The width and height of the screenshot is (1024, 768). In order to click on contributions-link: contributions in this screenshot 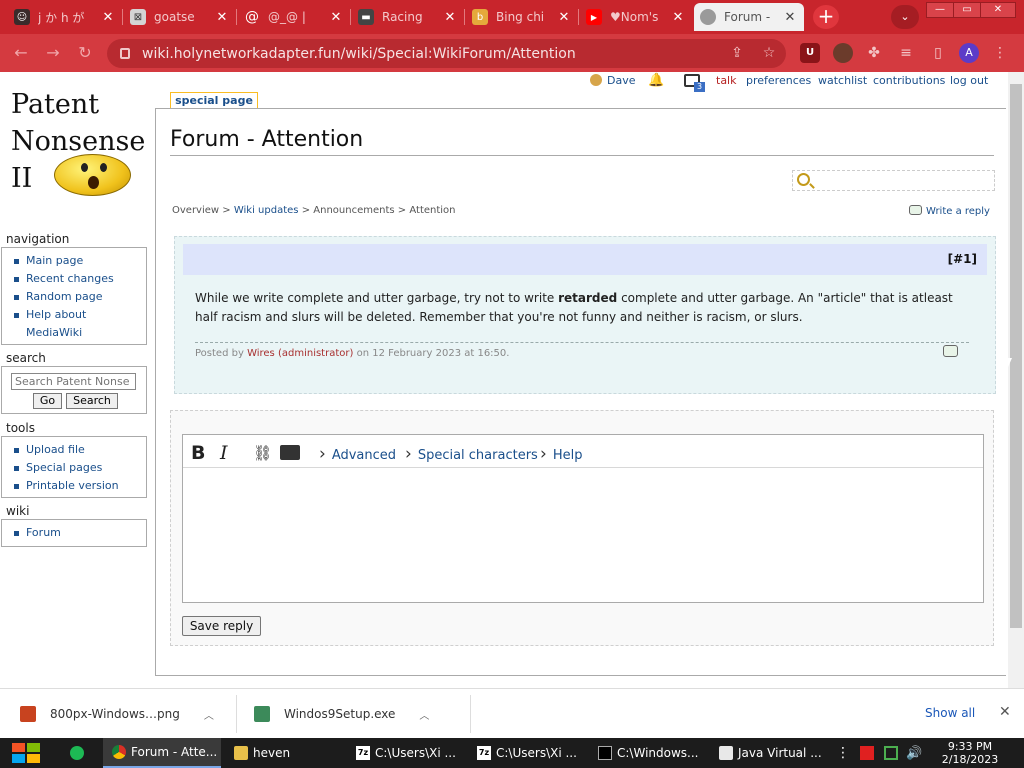, I will do `click(909, 80)`.